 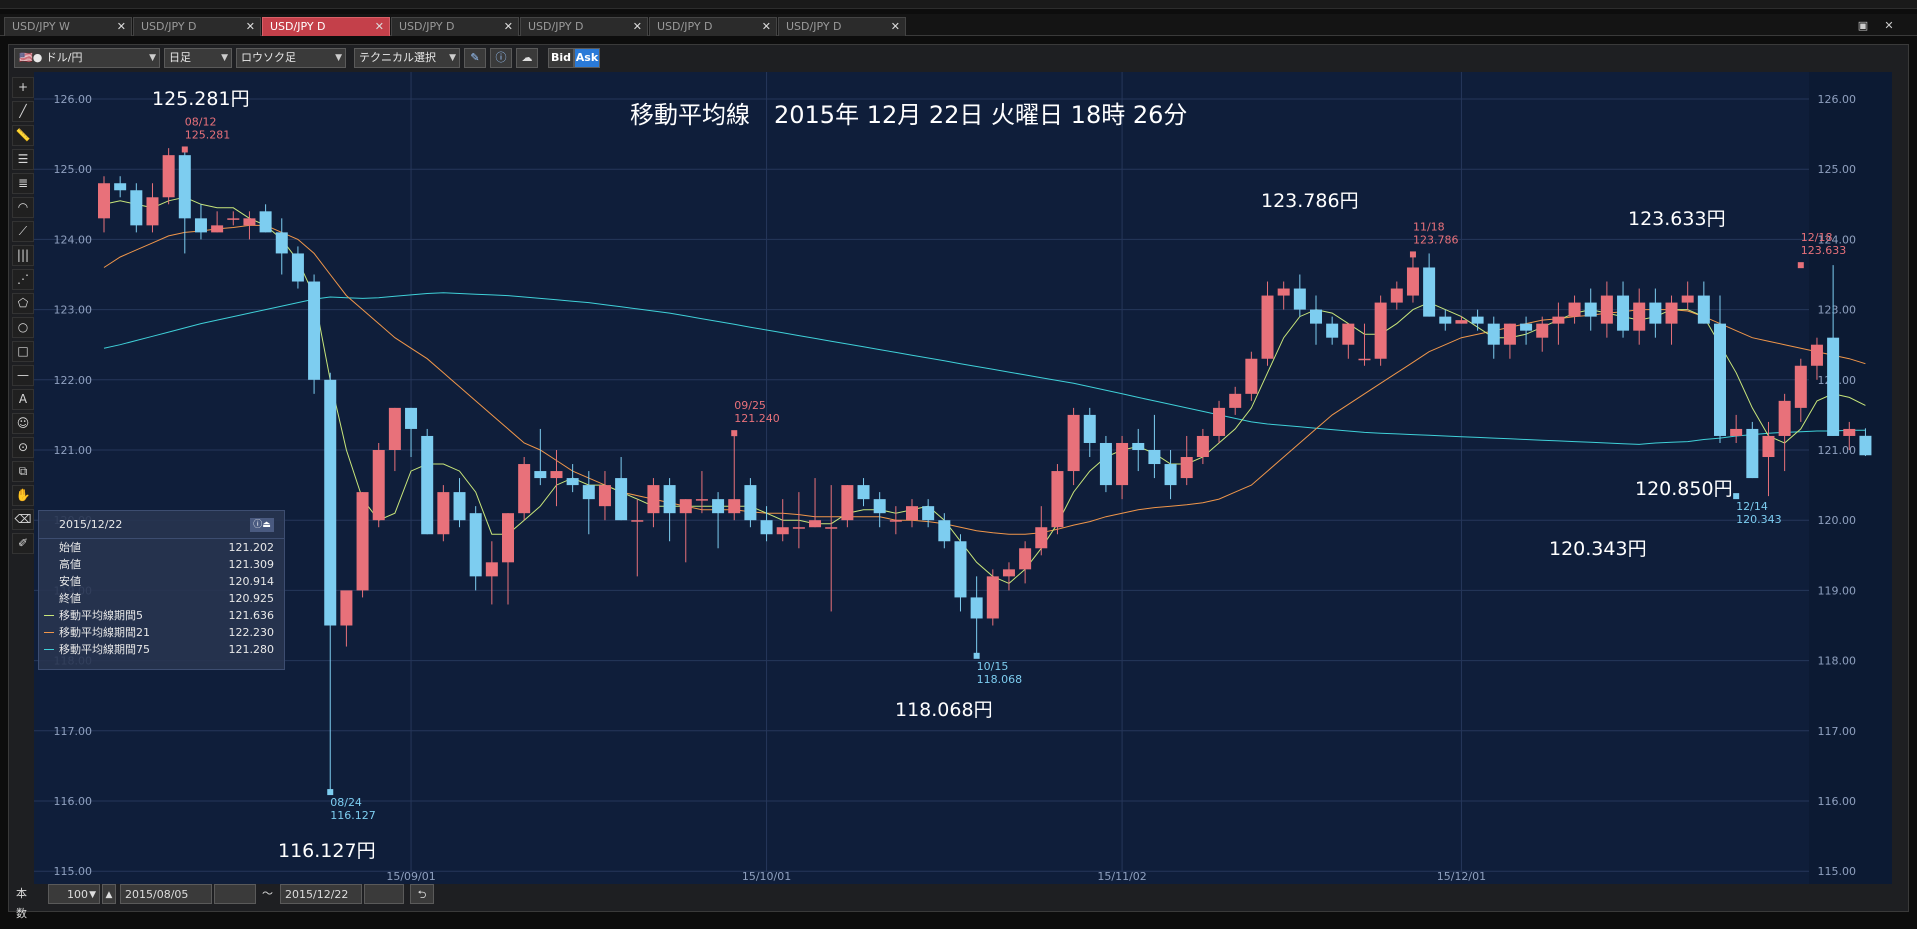 What do you see at coordinates (475, 58) in the screenshot?
I see `pencil-icon: ✎` at bounding box center [475, 58].